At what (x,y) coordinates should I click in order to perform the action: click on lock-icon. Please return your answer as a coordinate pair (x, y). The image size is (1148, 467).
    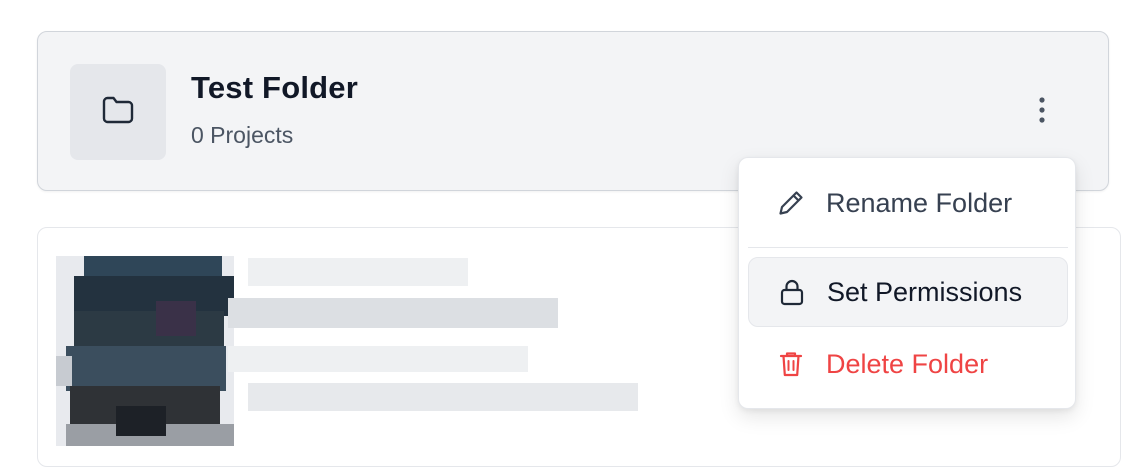
    Looking at the image, I should click on (792, 292).